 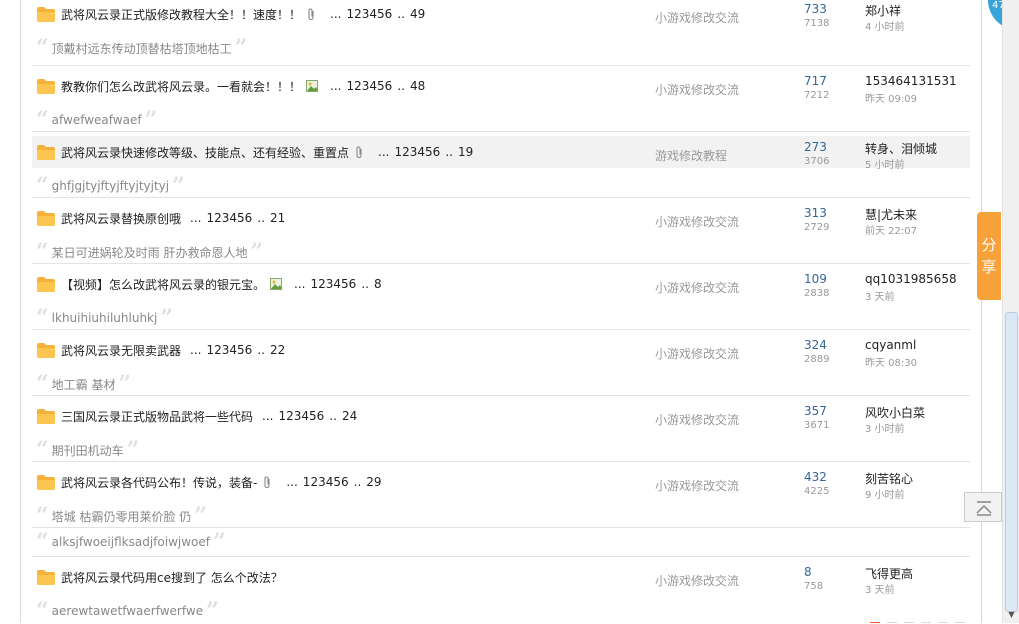 What do you see at coordinates (159, 482) in the screenshot?
I see `thread-title-link: 武将风云录各代码公布！传说，装备-` at bounding box center [159, 482].